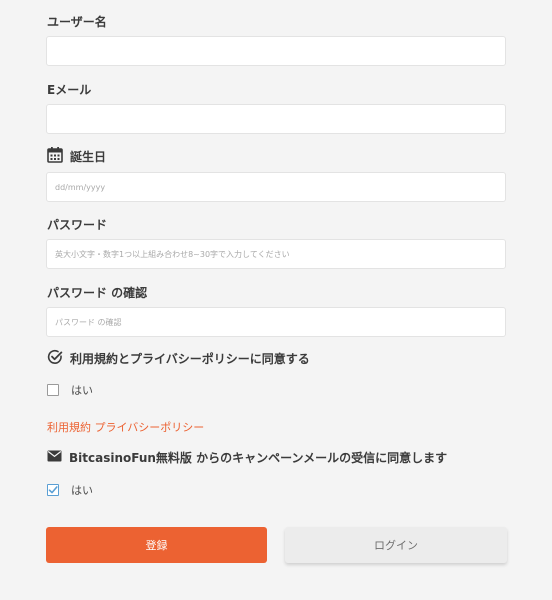 Image resolution: width=552 pixels, height=600 pixels. I want to click on username-label: ユーザー名, so click(77, 21).